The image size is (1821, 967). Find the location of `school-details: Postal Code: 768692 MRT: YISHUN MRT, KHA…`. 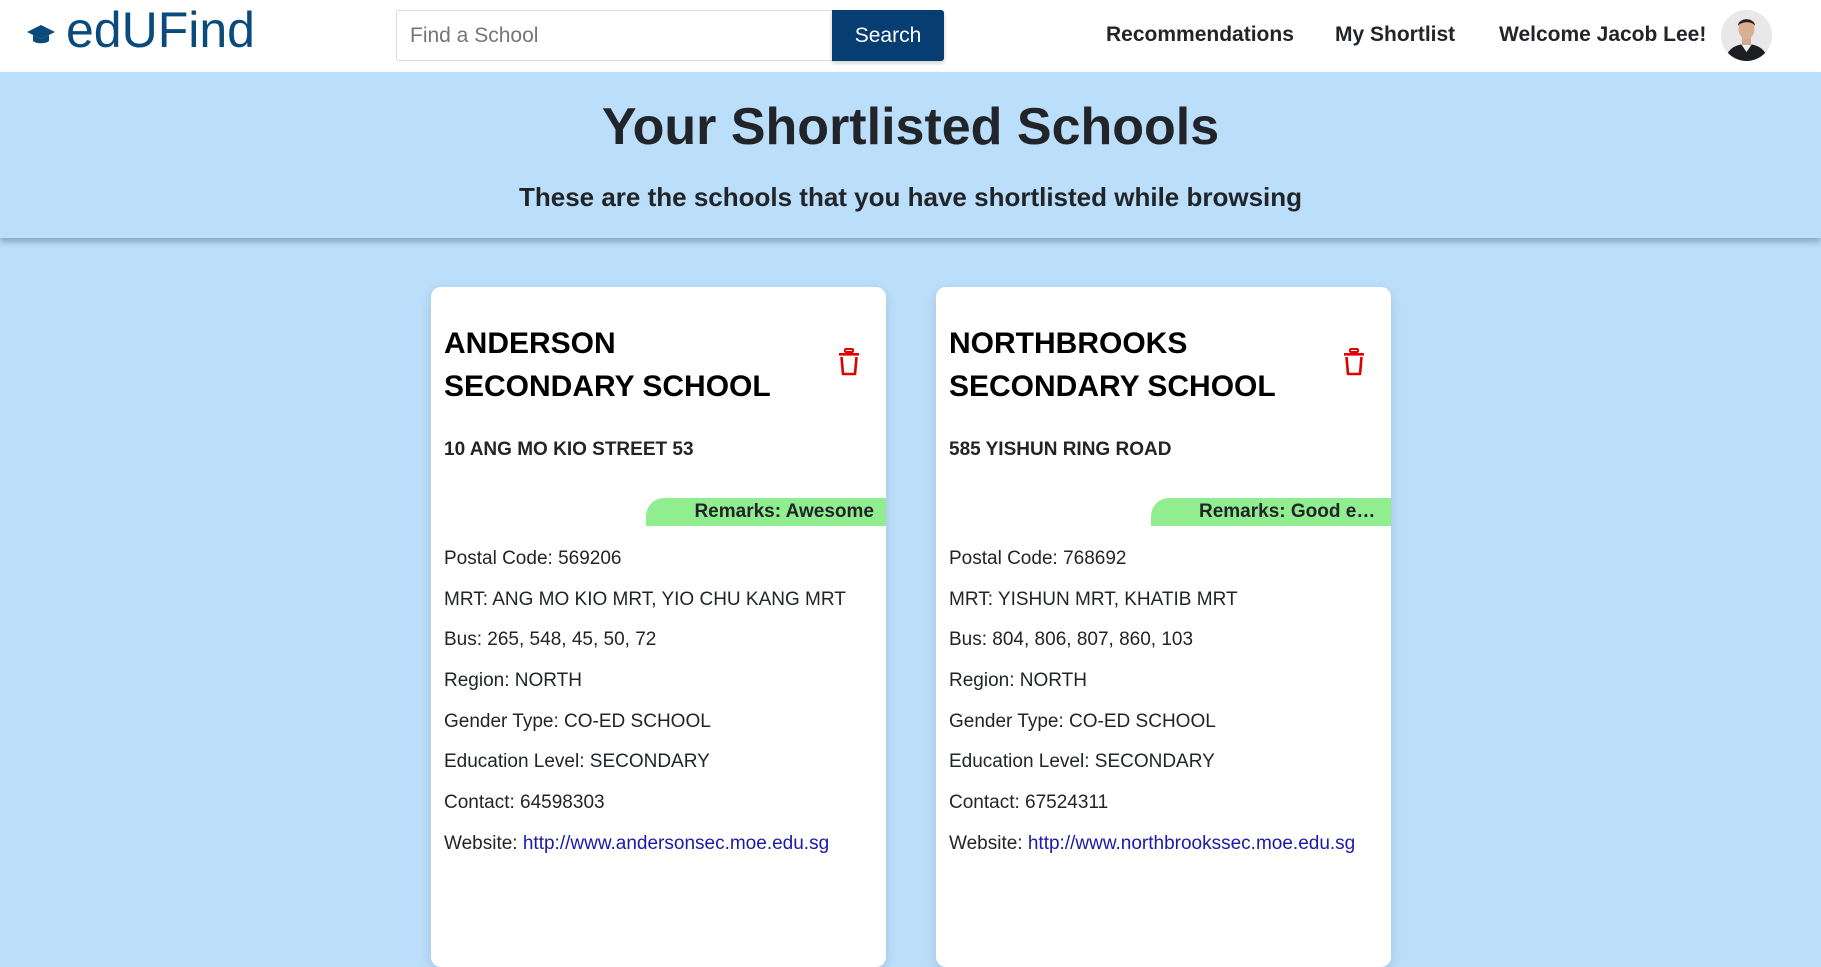

school-details: Postal Code: 768692 MRT: YISHUN MRT, KHA… is located at coordinates (1164, 702).